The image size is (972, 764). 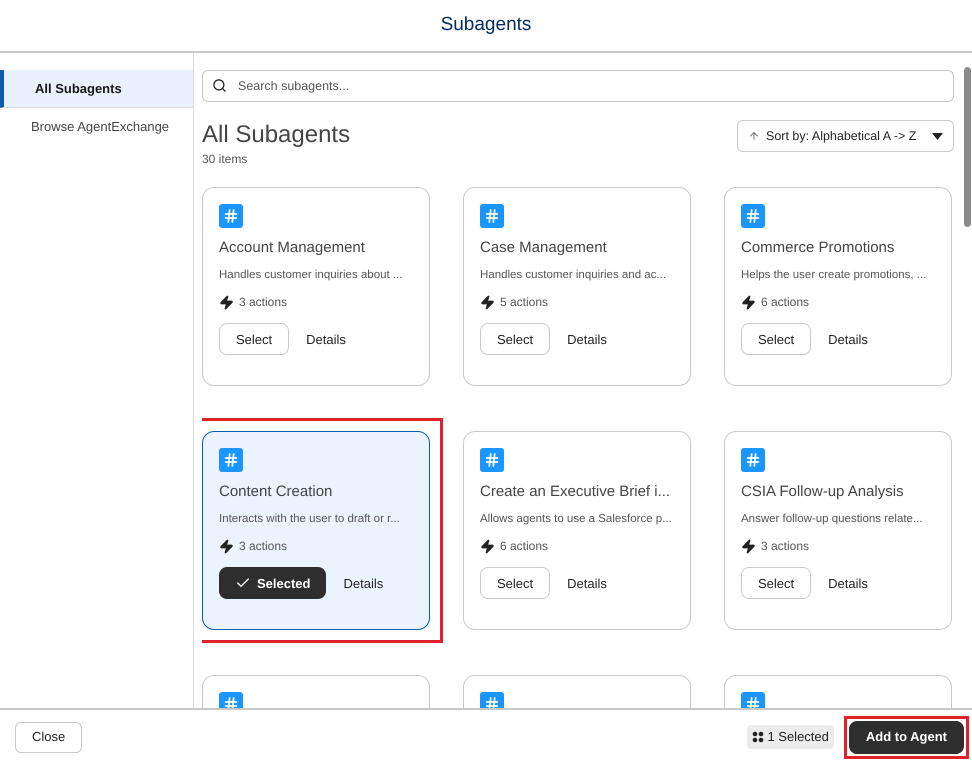 What do you see at coordinates (292, 248) in the screenshot?
I see `card-title: Account Management` at bounding box center [292, 248].